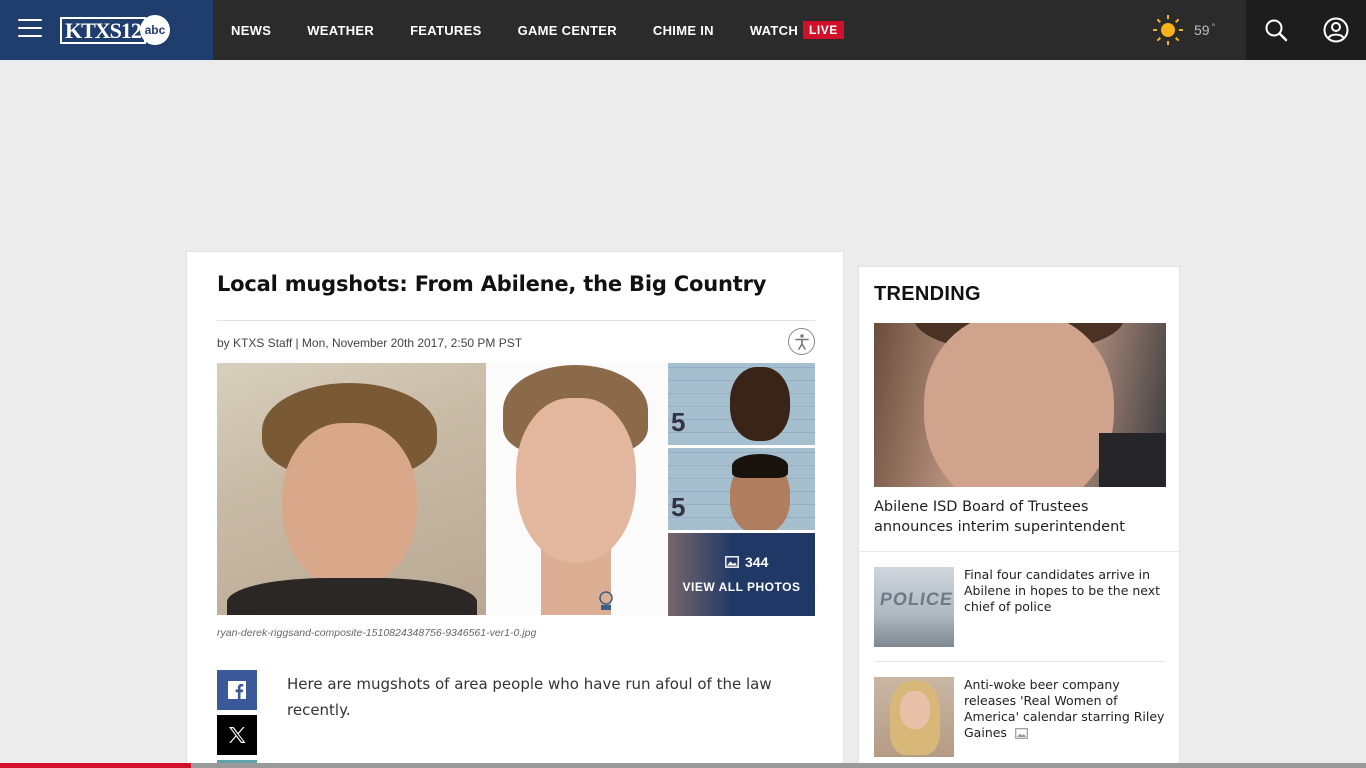 The height and width of the screenshot is (768, 1366). Describe the element at coordinates (741, 404) in the screenshot. I see `gallery-thumb-1: 5` at that location.